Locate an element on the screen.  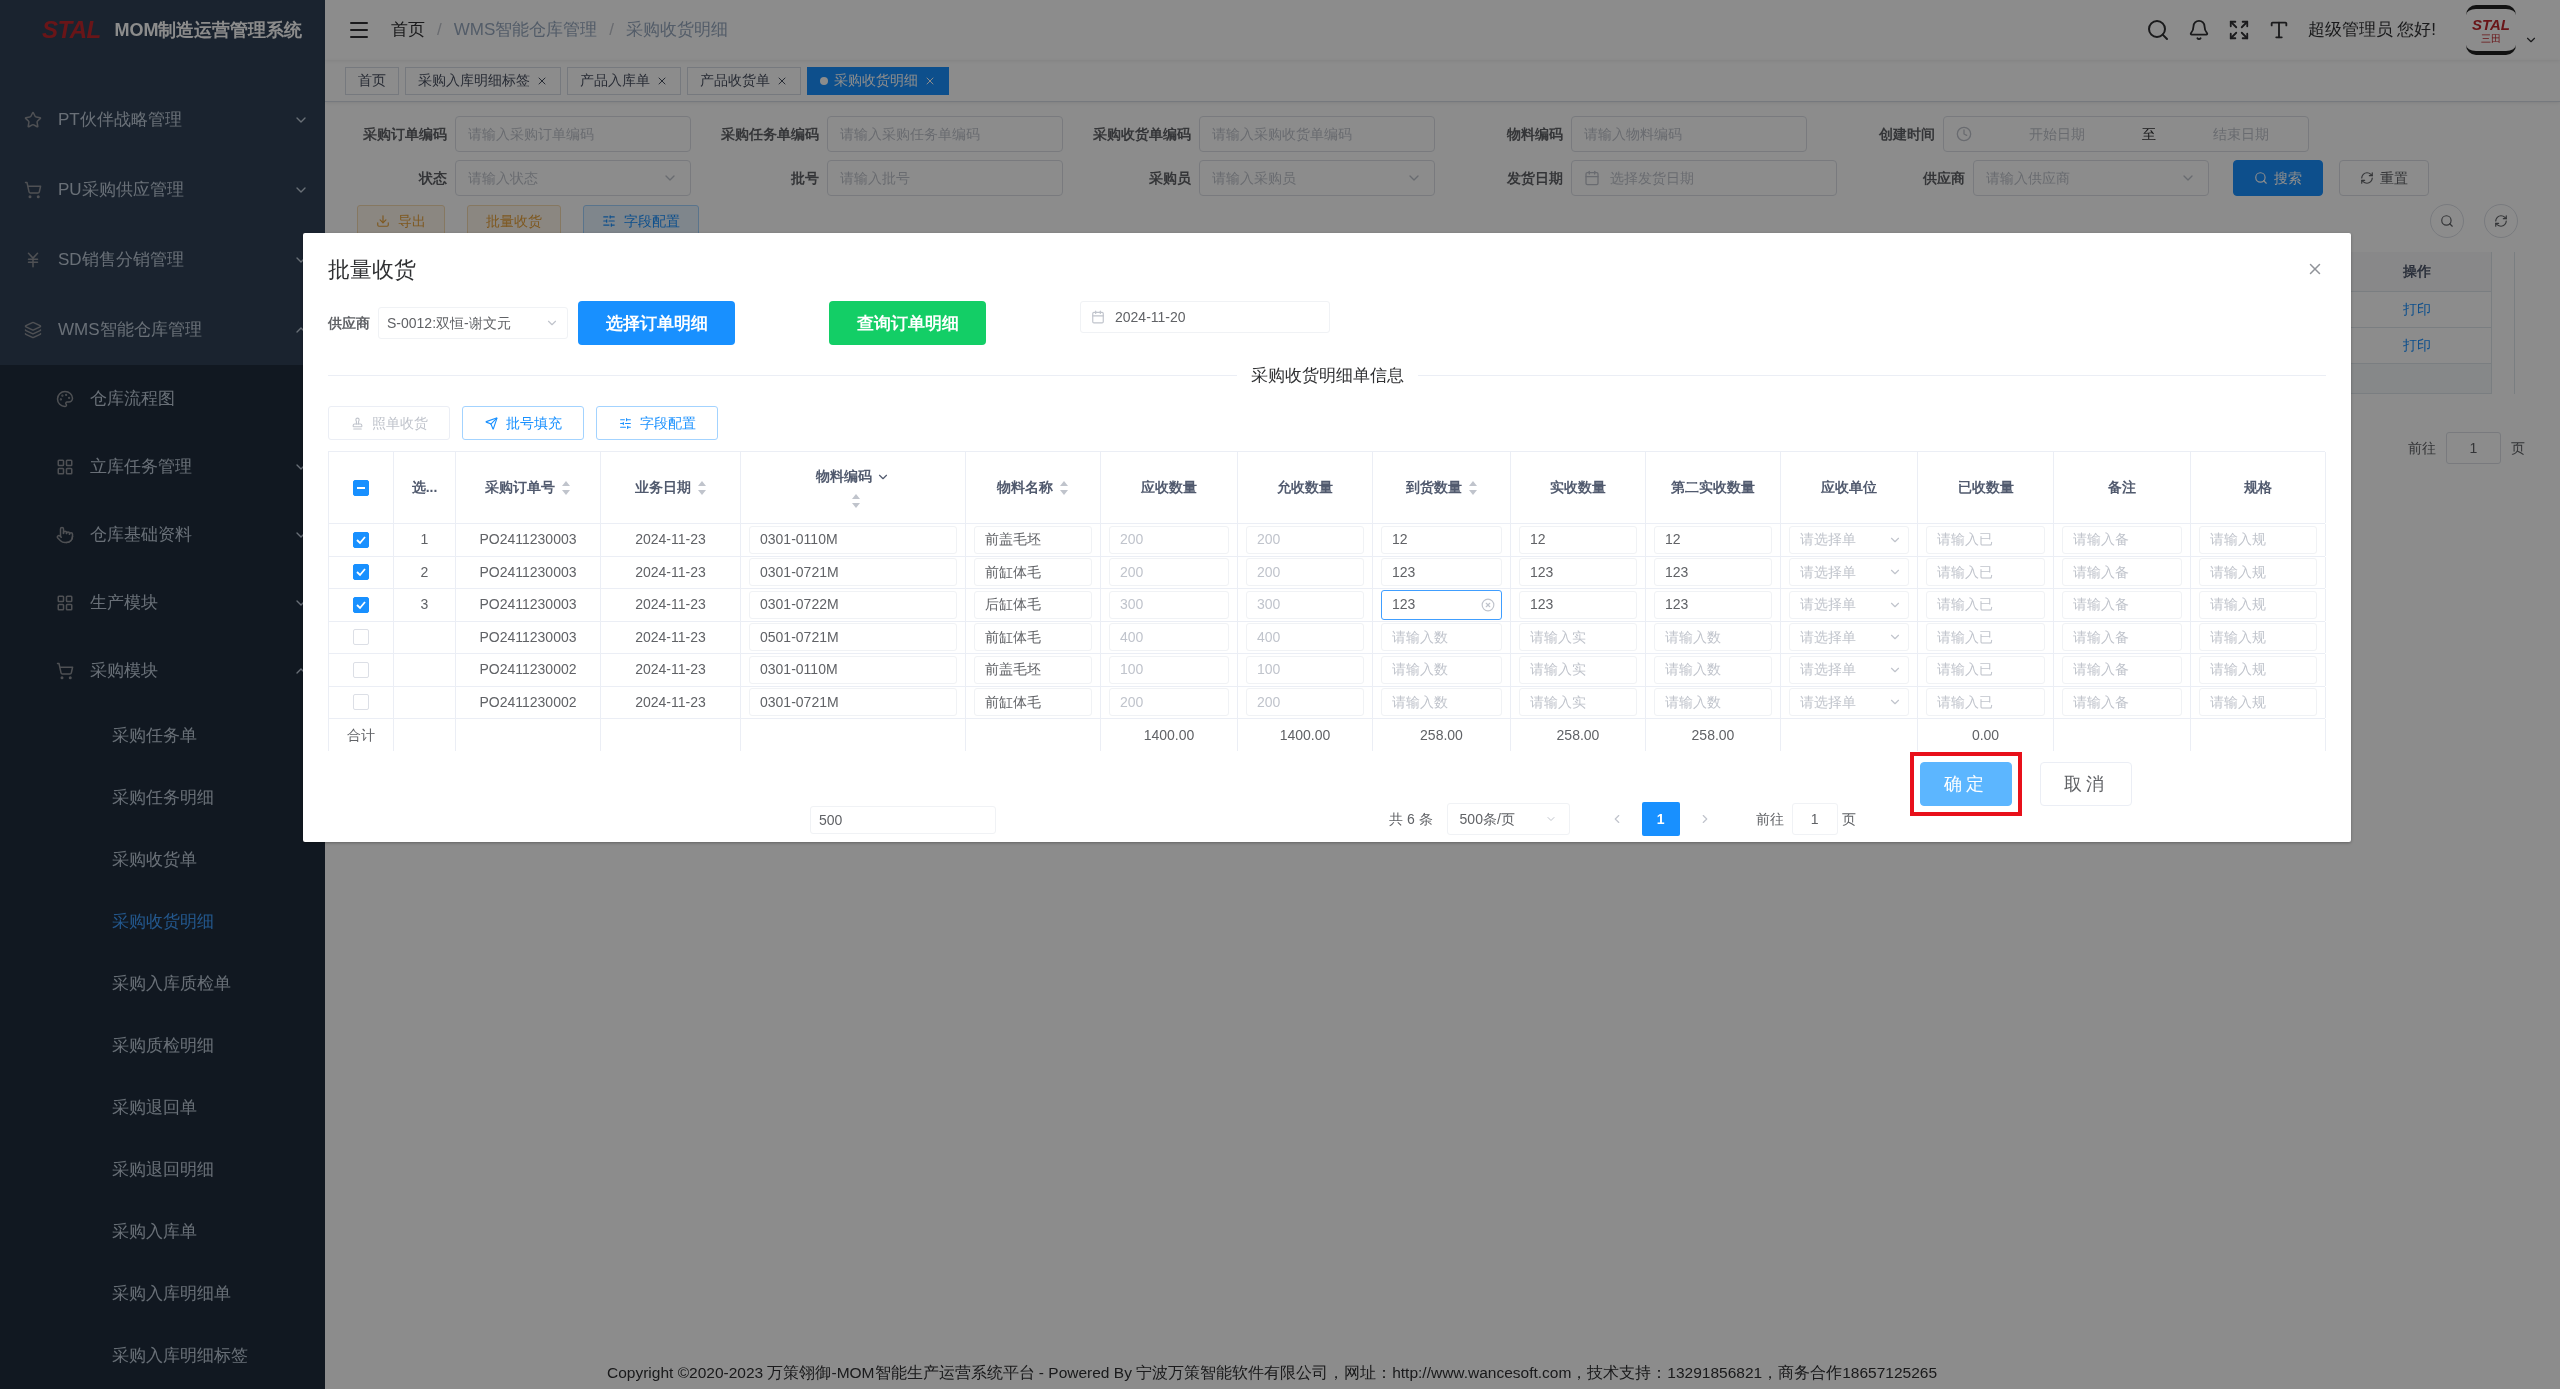
input-field: 0301-0110M is located at coordinates (853, 539).